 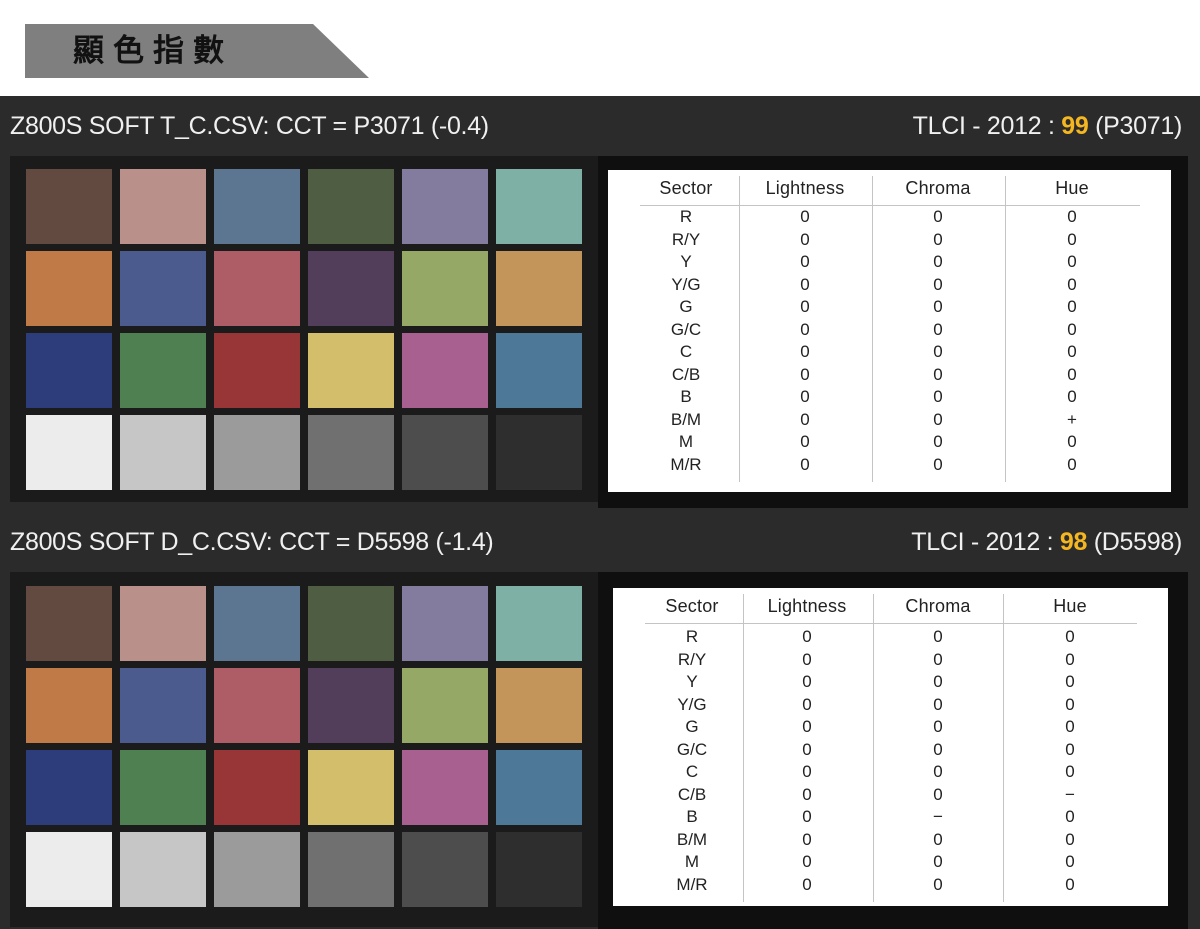 I want to click on table-column: 0 0 0 0 0 0 0 0 0 +0 0, so click(x=1072, y=341).